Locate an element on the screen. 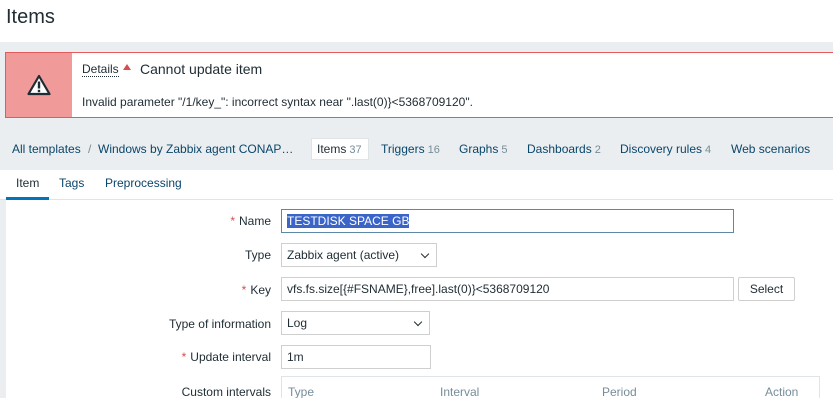  name-label: * Name is located at coordinates (250, 221).